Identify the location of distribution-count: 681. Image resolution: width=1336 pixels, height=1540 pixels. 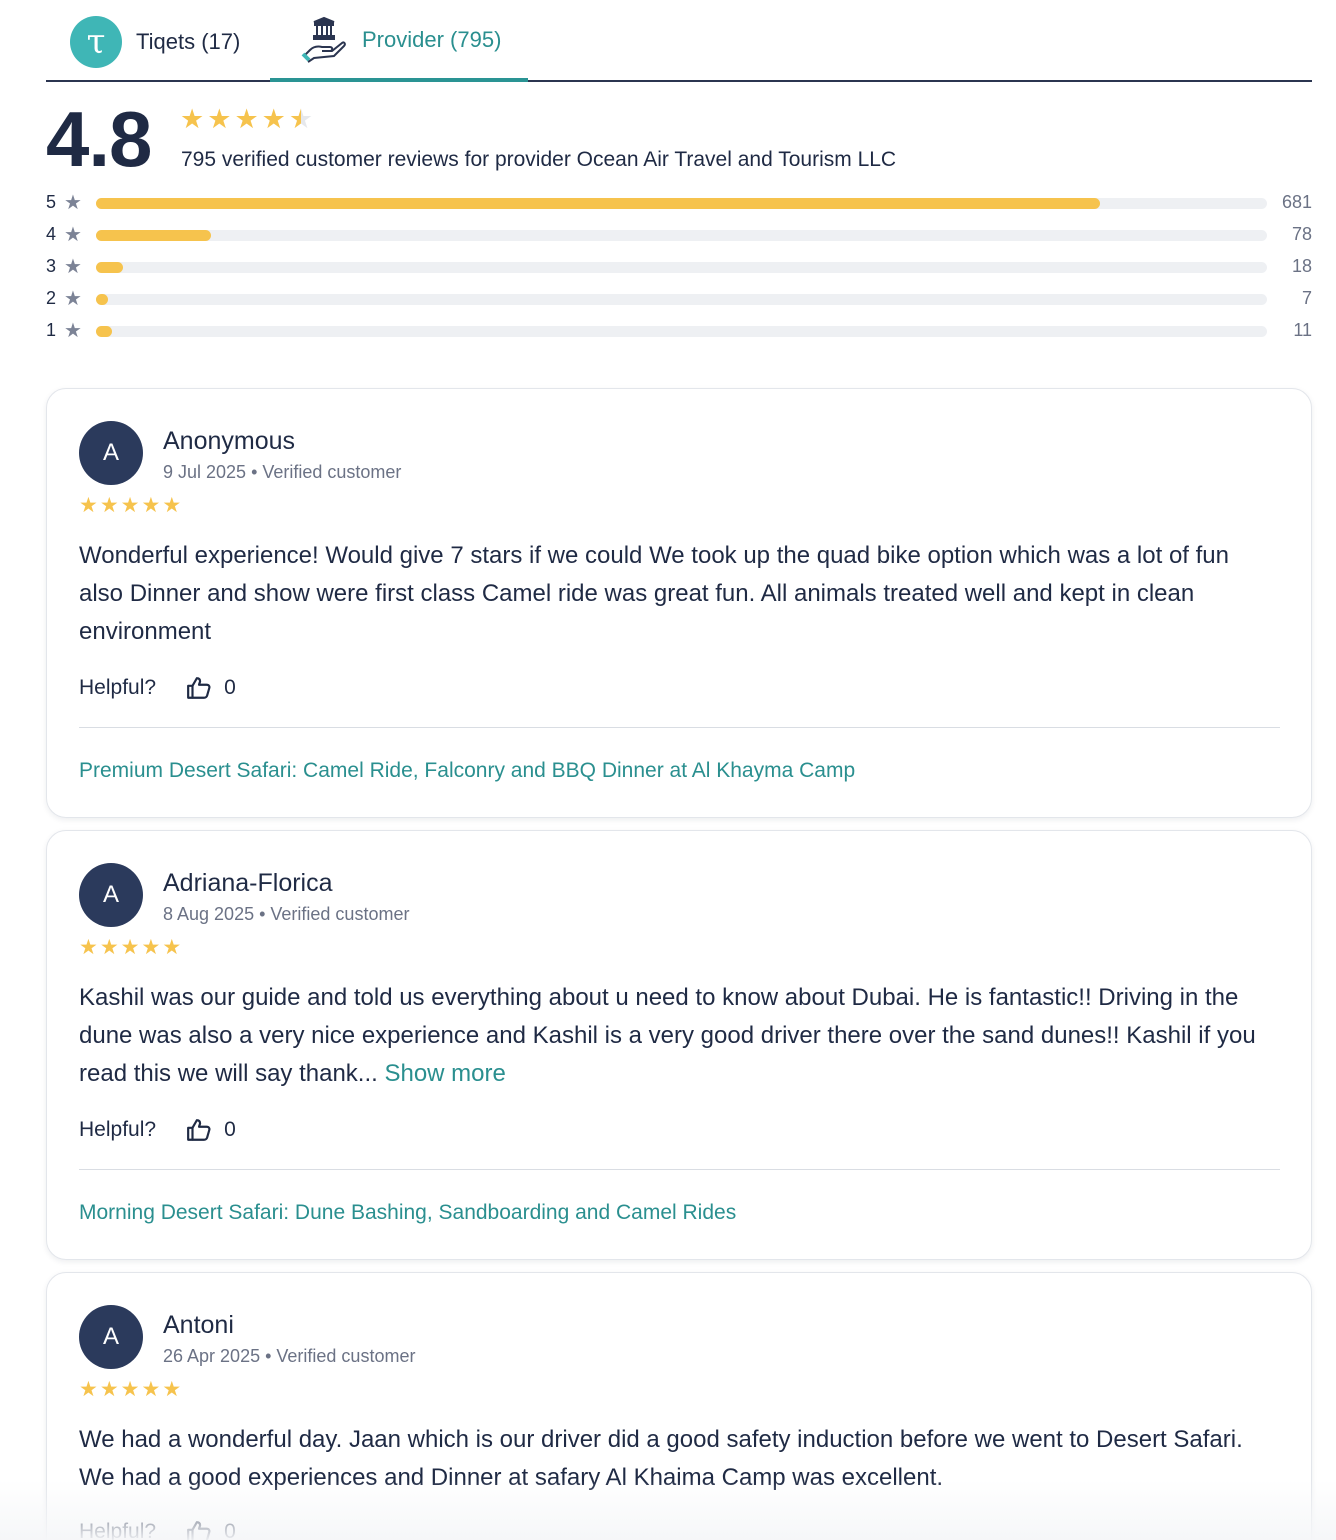
(1296, 202).